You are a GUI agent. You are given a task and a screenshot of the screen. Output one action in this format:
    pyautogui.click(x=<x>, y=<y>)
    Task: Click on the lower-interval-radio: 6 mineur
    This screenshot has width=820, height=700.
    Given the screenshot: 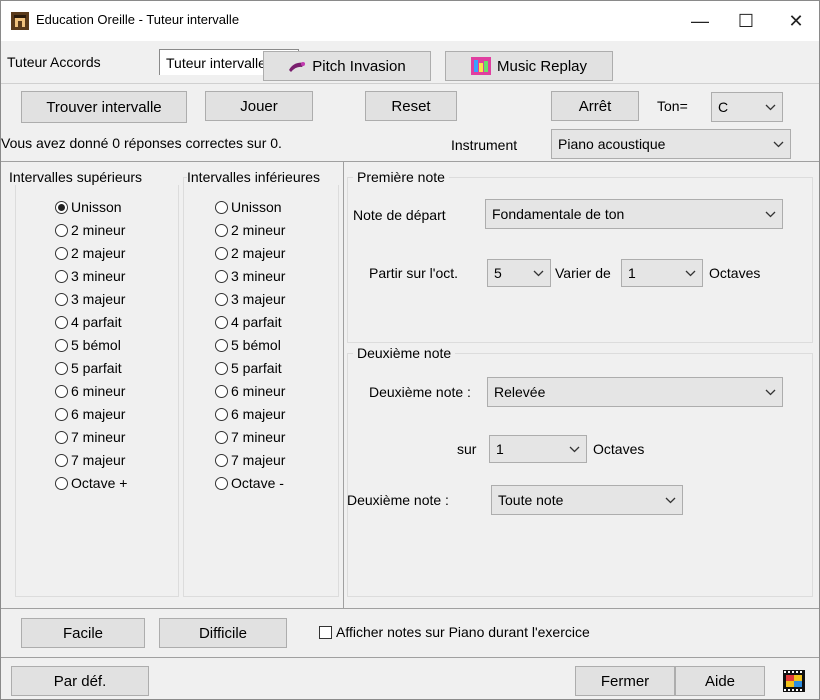 What is the action you would take?
    pyautogui.click(x=250, y=391)
    